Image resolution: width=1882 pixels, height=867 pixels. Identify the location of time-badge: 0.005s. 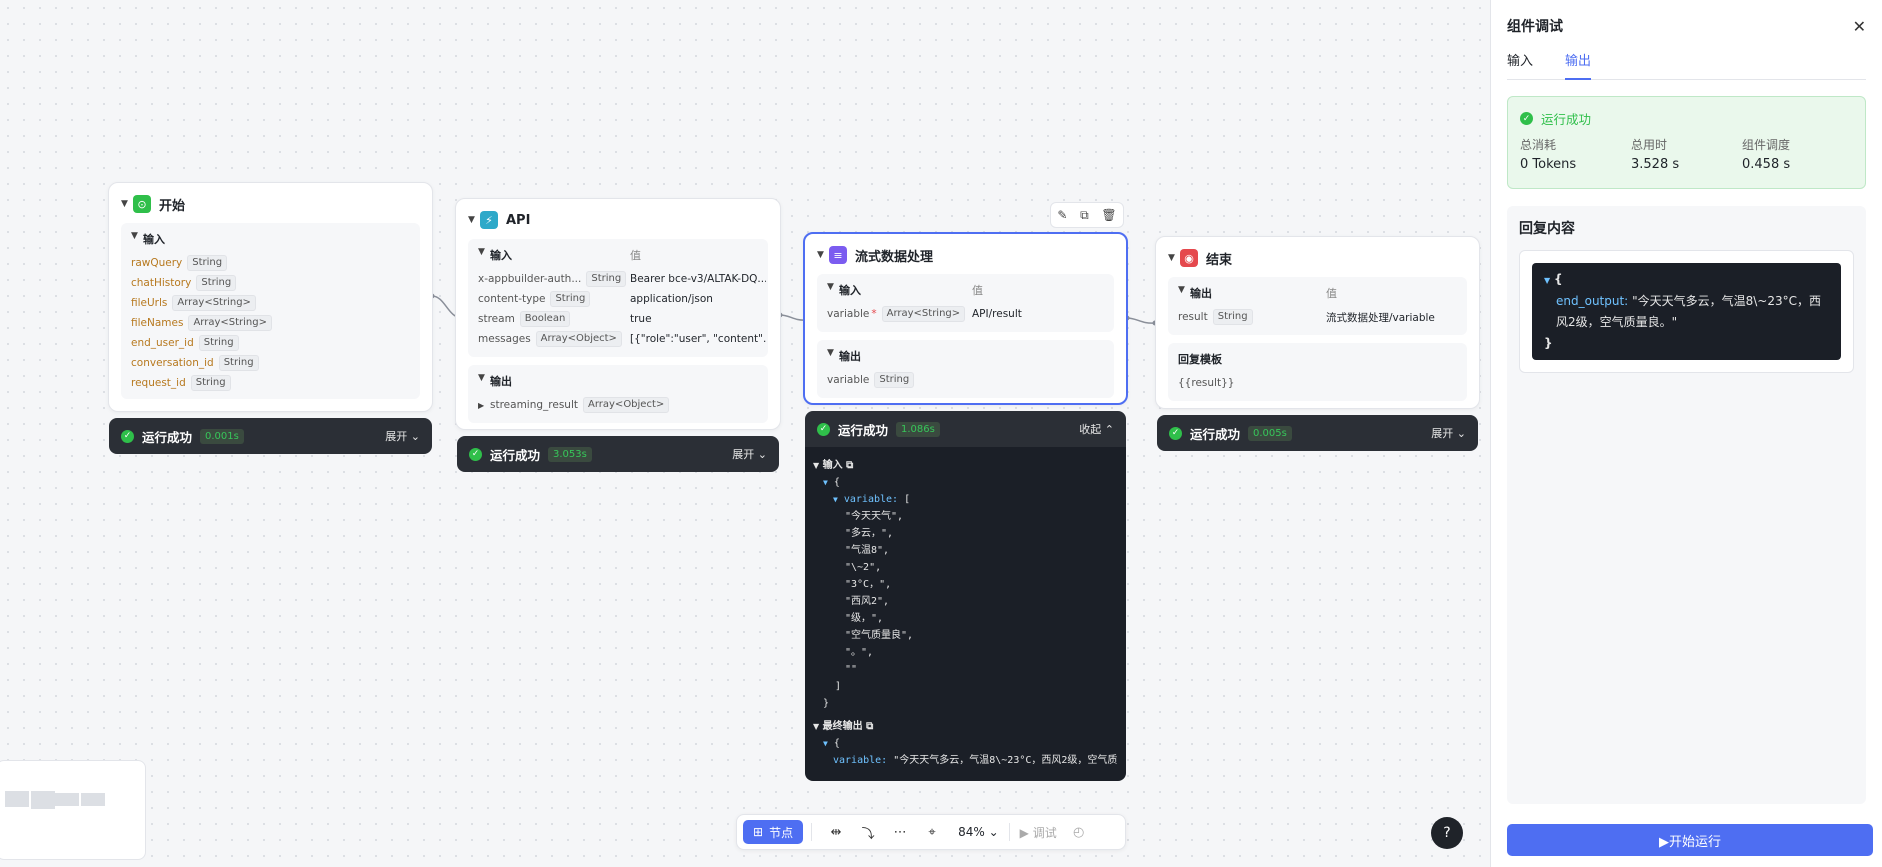
(1270, 433).